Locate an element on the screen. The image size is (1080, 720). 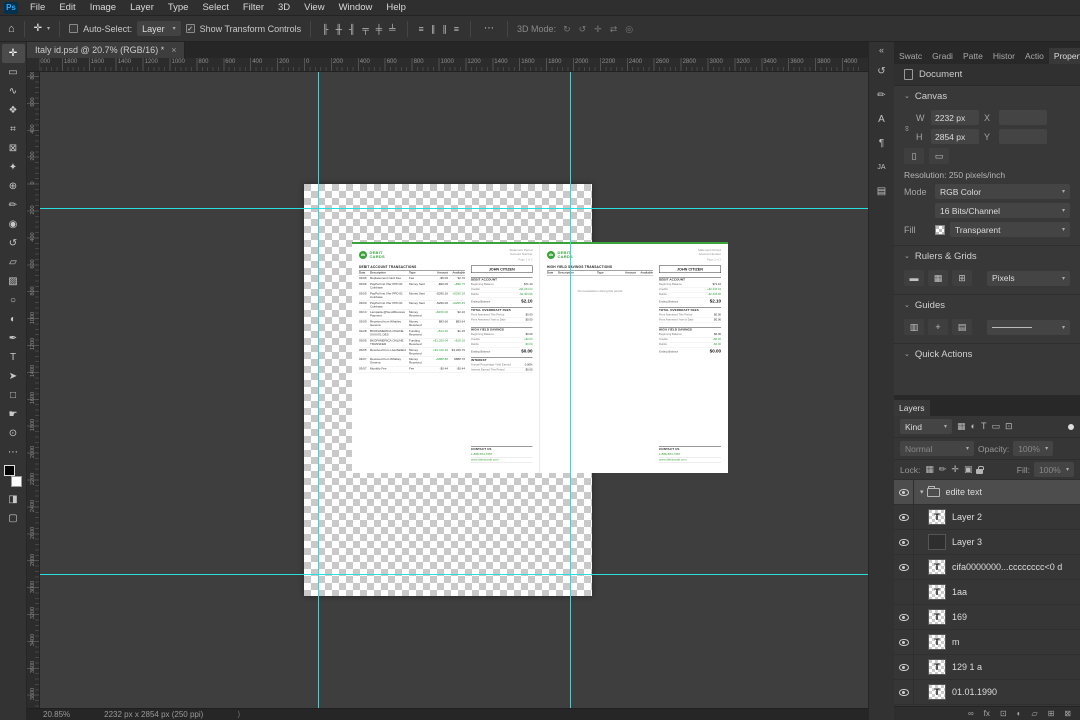
filter-smart-objects-icon: ⊡ is located at coordinates (1009, 426).